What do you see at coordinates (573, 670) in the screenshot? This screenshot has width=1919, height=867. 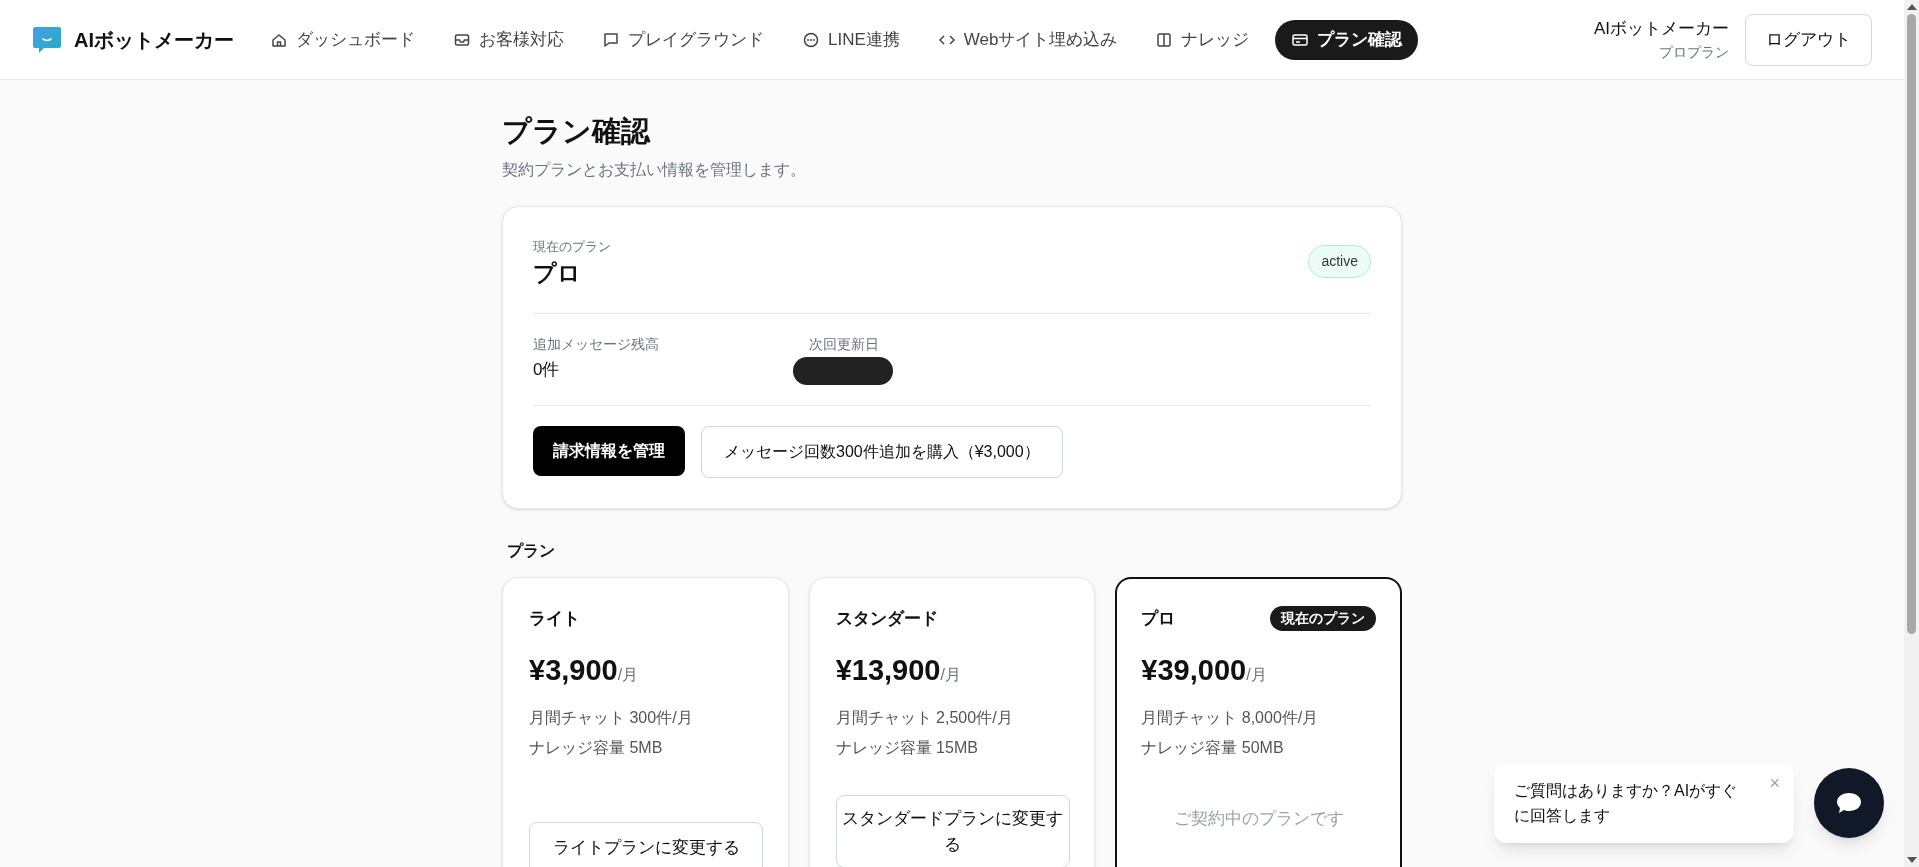 I see `plan-price: ¥3,900` at bounding box center [573, 670].